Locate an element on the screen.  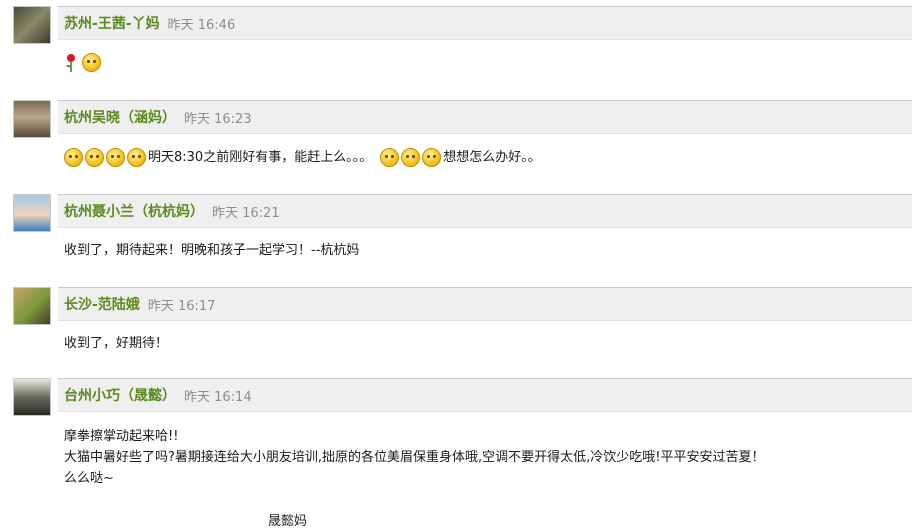
comment-body: 收到了，好期待！ is located at coordinates (116, 343).